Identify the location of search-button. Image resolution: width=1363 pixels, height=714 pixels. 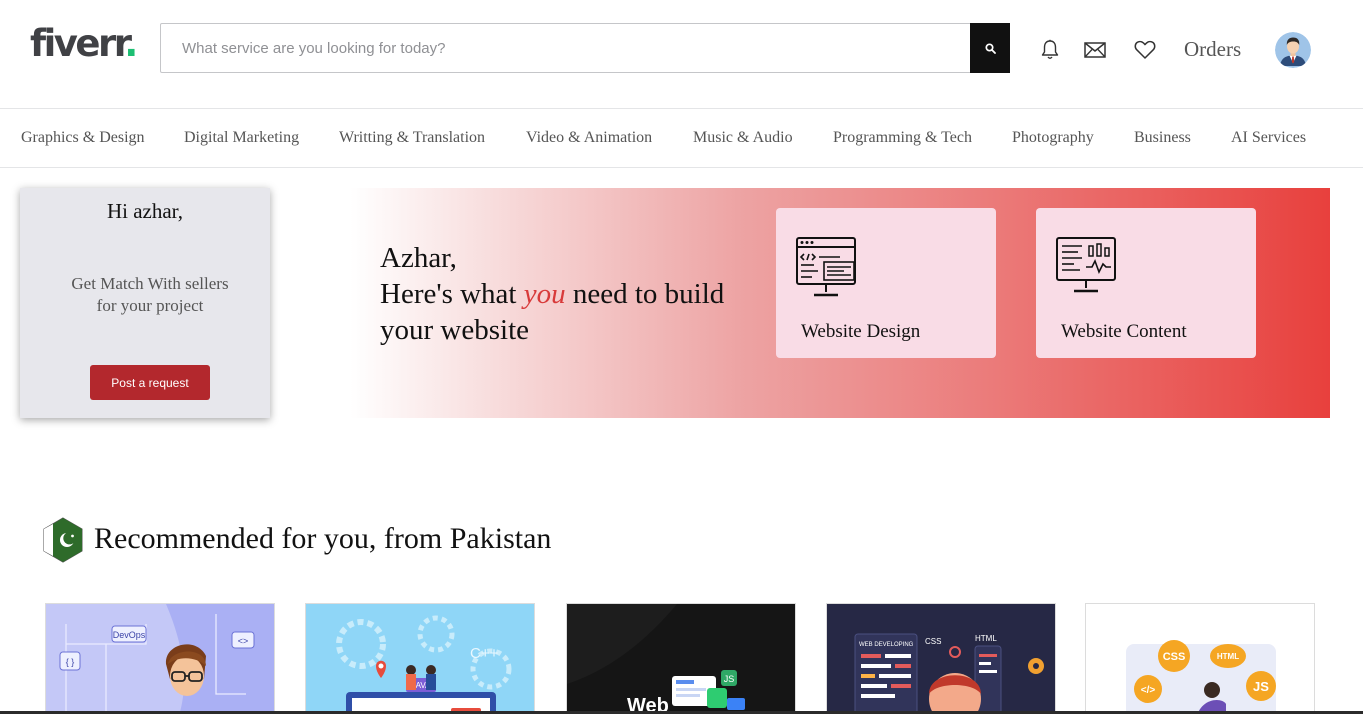
(990, 48).